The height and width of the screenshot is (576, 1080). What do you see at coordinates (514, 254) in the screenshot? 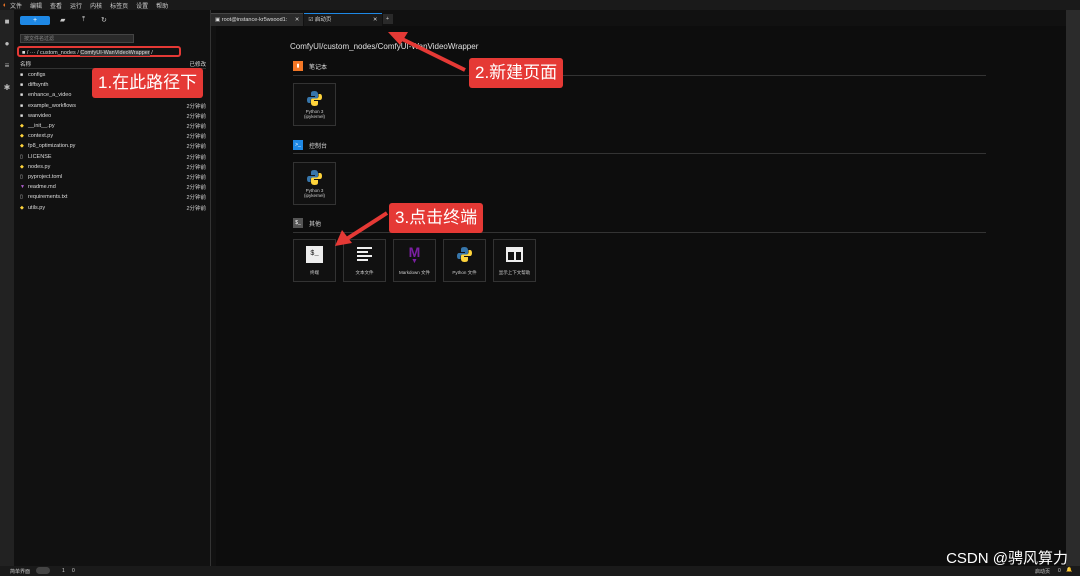
I see `context-help-icon` at bounding box center [514, 254].